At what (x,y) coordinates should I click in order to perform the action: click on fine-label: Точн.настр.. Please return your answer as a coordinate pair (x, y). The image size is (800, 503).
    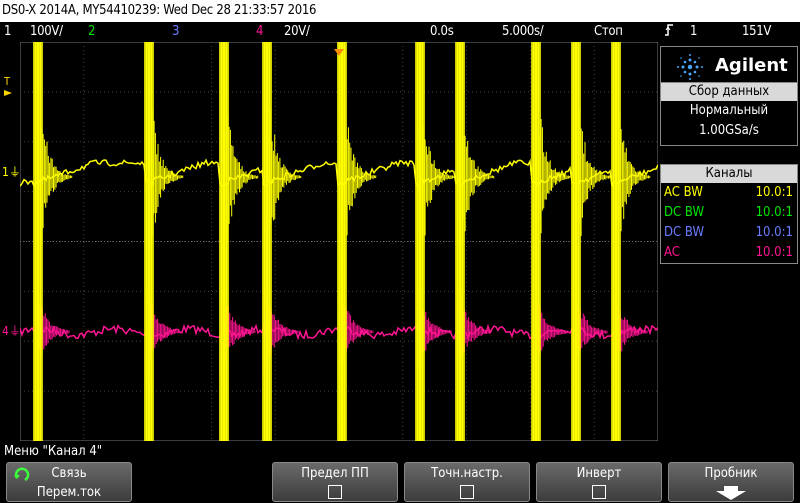
    Looking at the image, I should click on (467, 473).